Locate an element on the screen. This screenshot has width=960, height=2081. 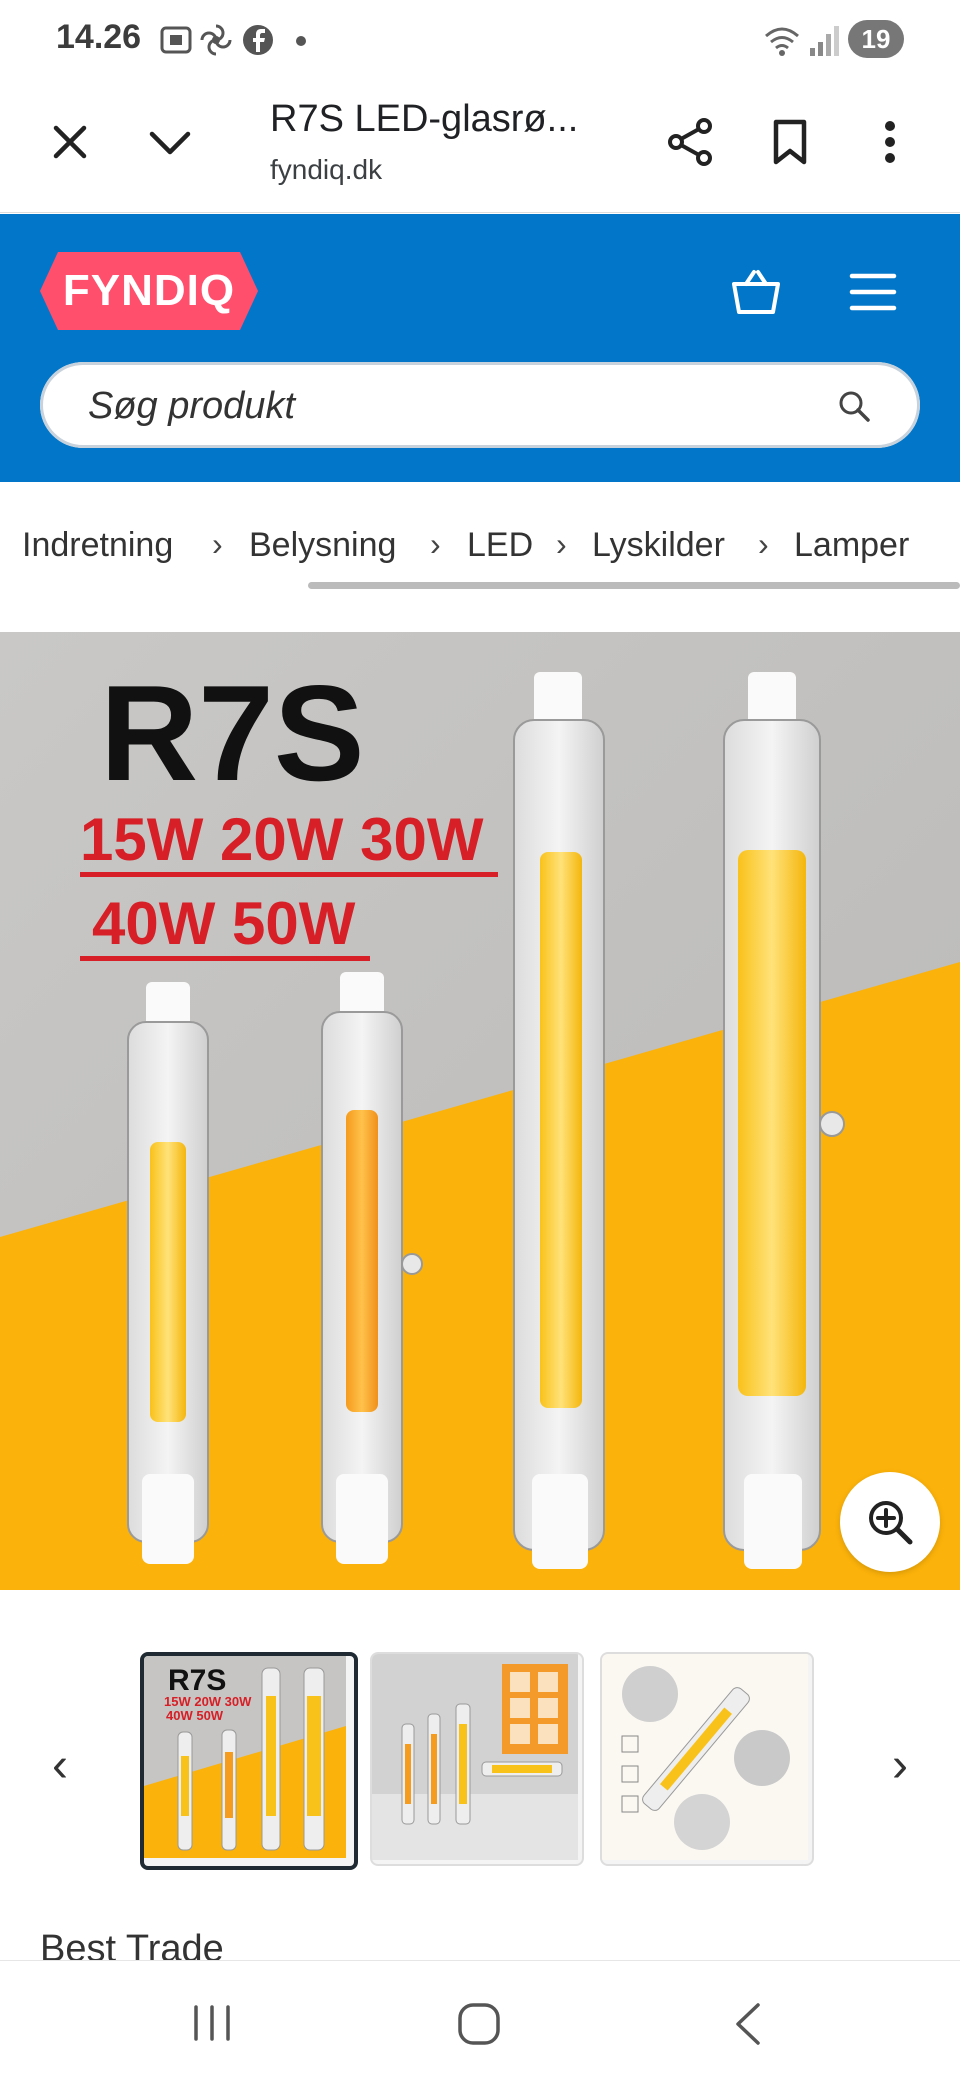
more-options-button is located at coordinates (890, 142).